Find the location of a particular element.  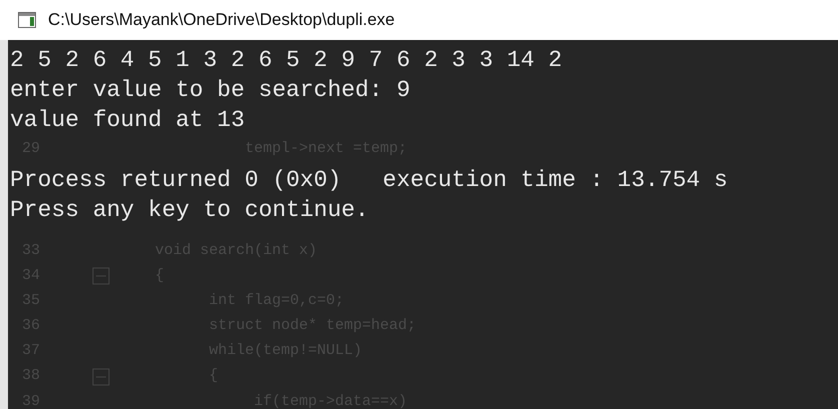

console-output-line: 2 5 2 6 4 5 1 3 2 6 5 2 9 7 6 2 3 3 14 2 is located at coordinates (286, 60).